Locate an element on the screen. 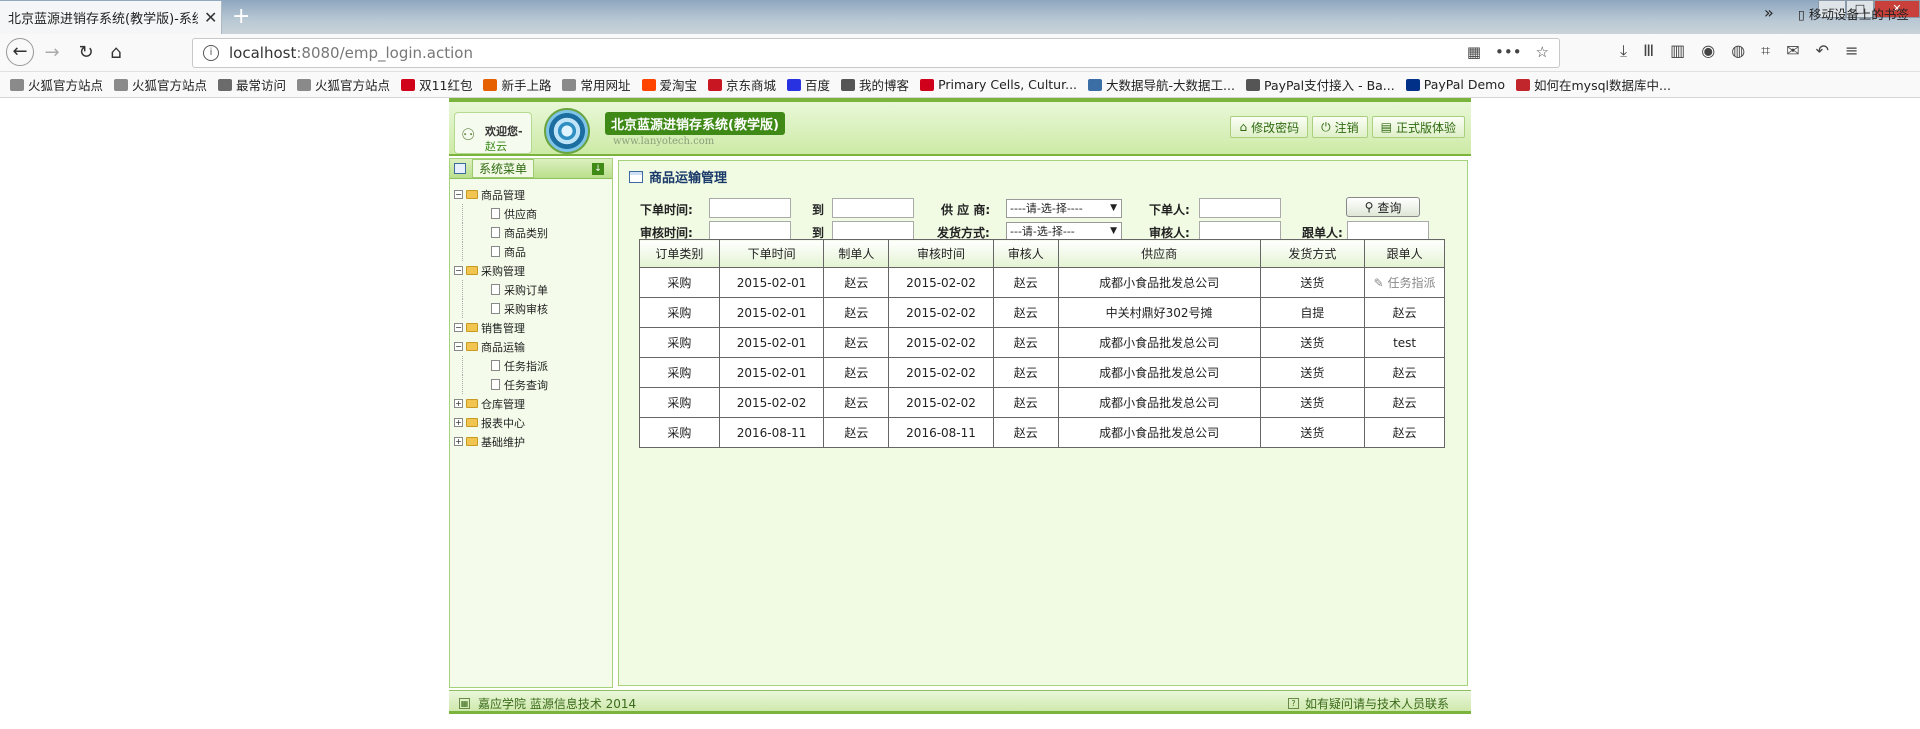 This screenshot has height=729, width=1920. tree-leaf: 采购审核 is located at coordinates (537, 308).